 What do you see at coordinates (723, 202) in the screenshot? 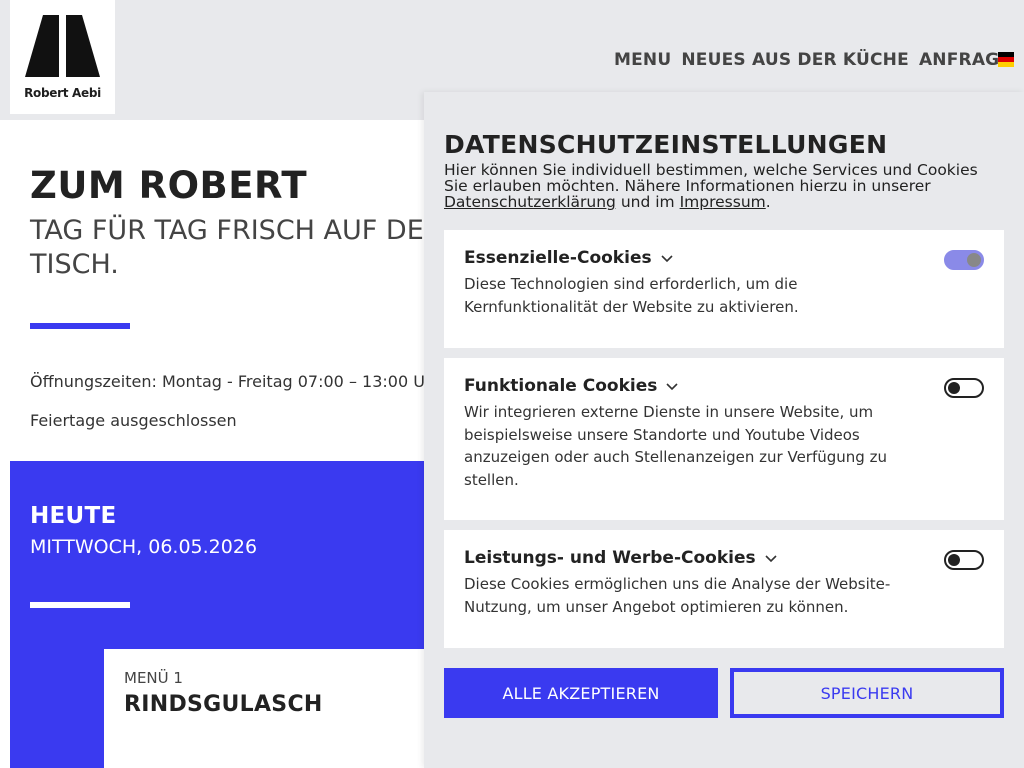
I see `imprint-link: Impressum` at bounding box center [723, 202].